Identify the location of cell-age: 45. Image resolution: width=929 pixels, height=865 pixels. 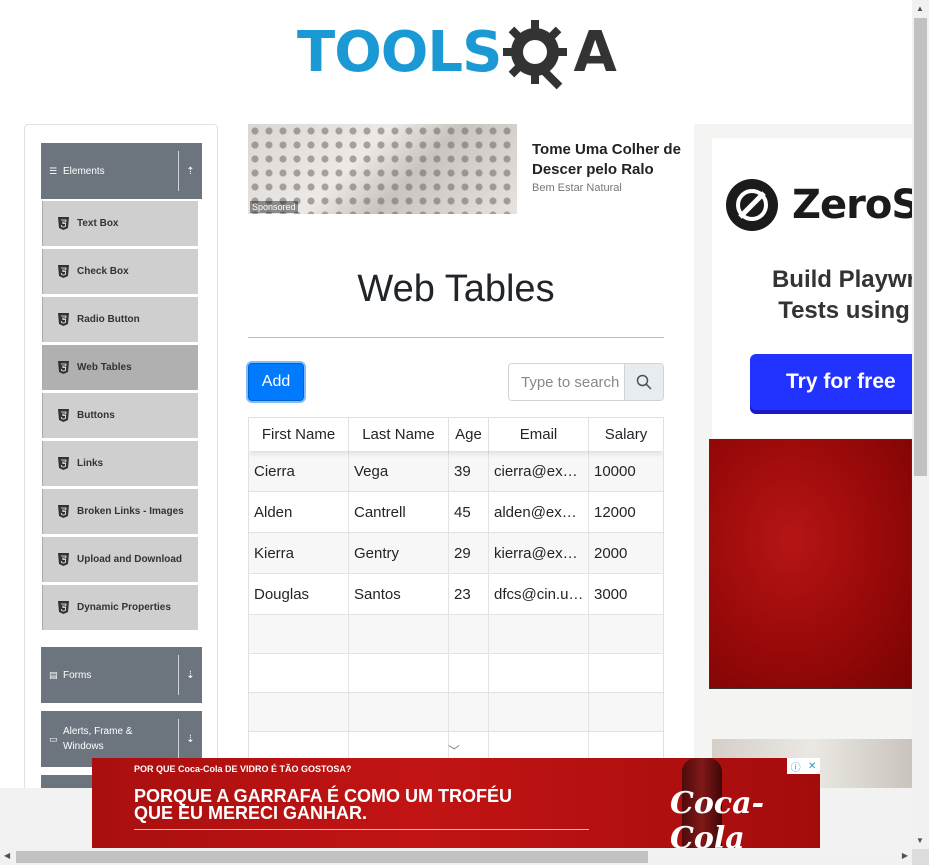
(469, 512).